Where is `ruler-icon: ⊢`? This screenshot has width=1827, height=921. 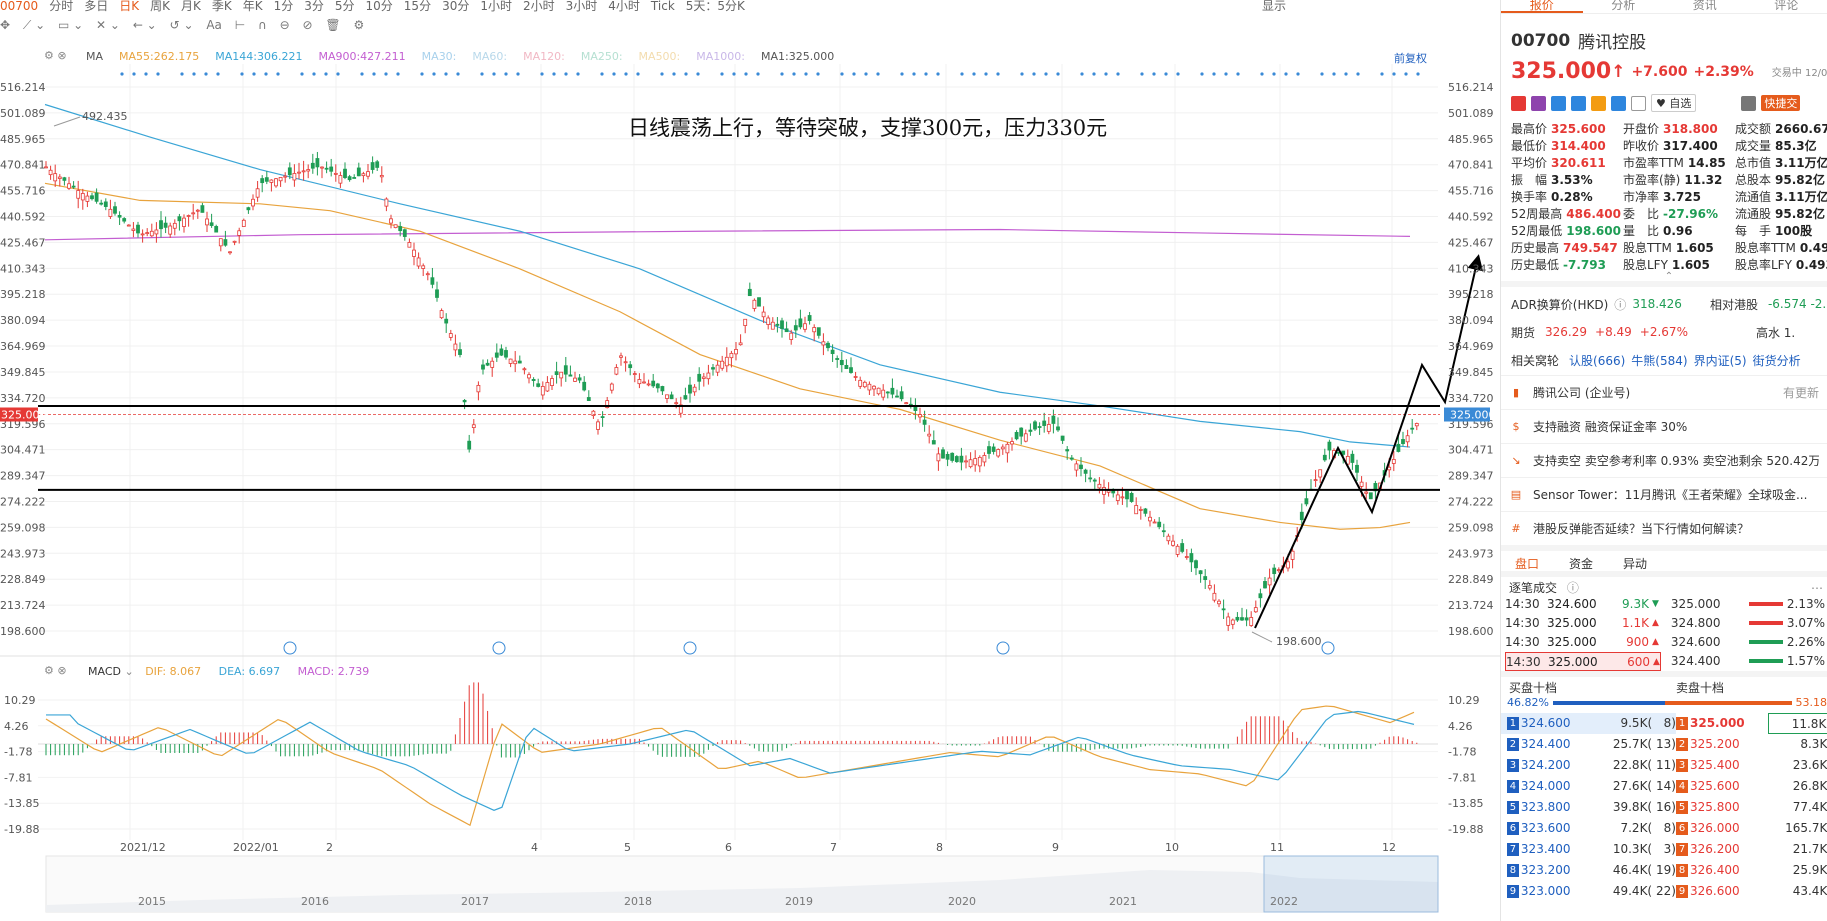
ruler-icon: ⊢ is located at coordinates (240, 25).